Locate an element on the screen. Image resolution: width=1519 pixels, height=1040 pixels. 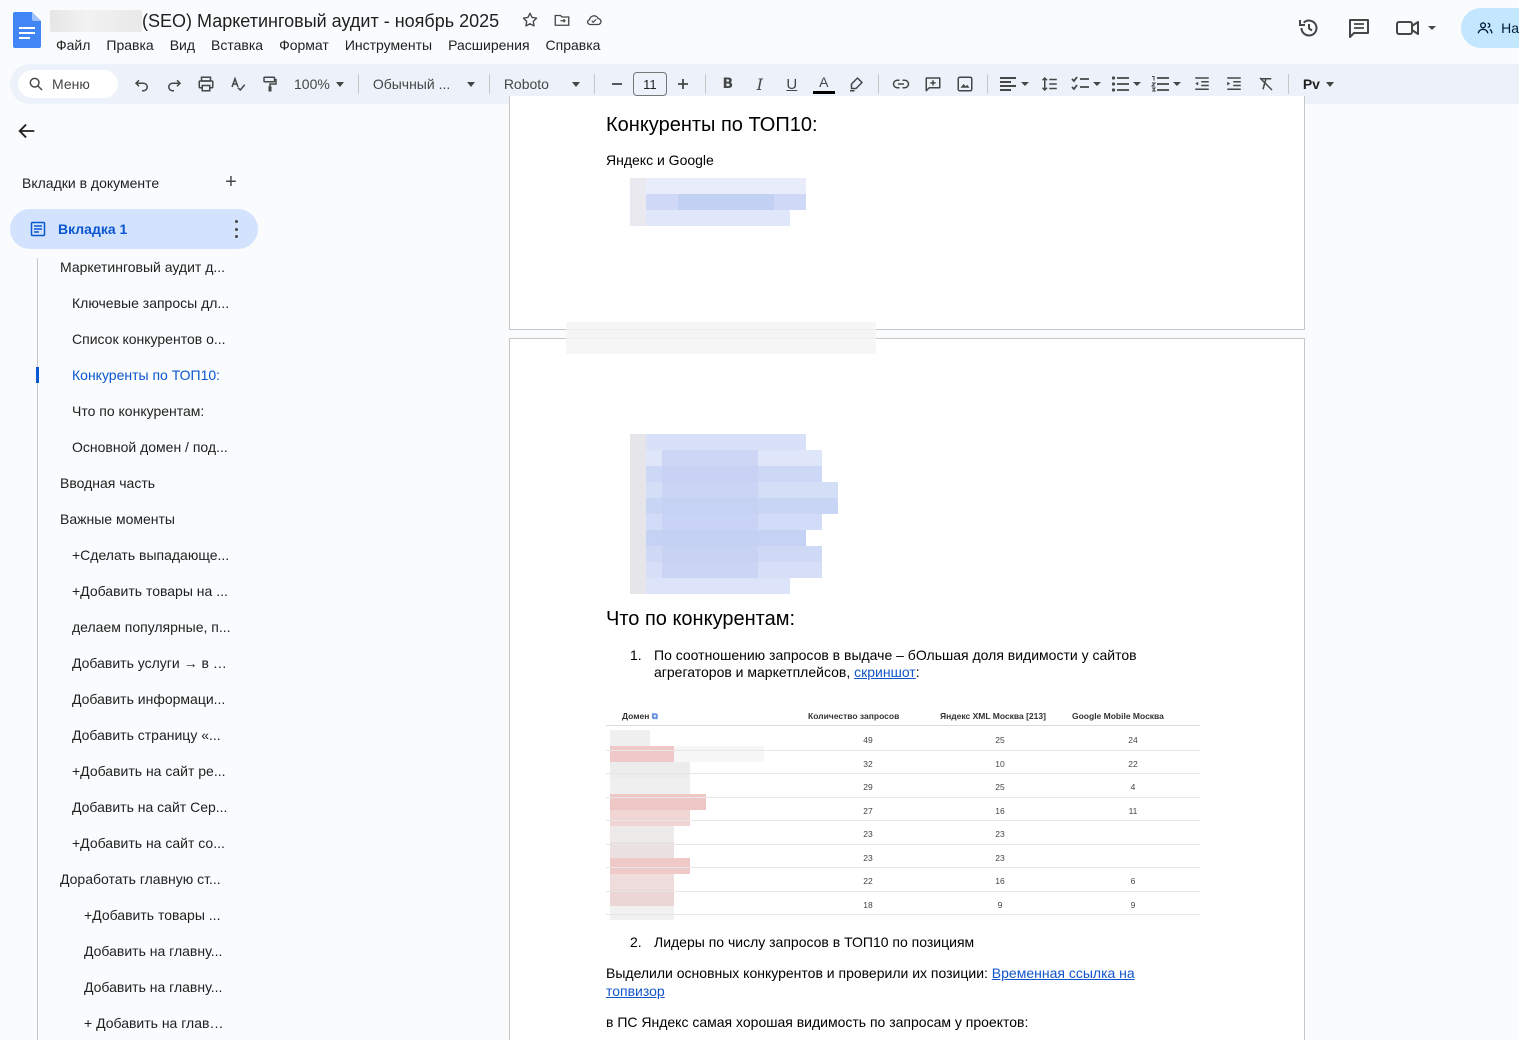
menu-extensions: Расширения is located at coordinates (488, 45).